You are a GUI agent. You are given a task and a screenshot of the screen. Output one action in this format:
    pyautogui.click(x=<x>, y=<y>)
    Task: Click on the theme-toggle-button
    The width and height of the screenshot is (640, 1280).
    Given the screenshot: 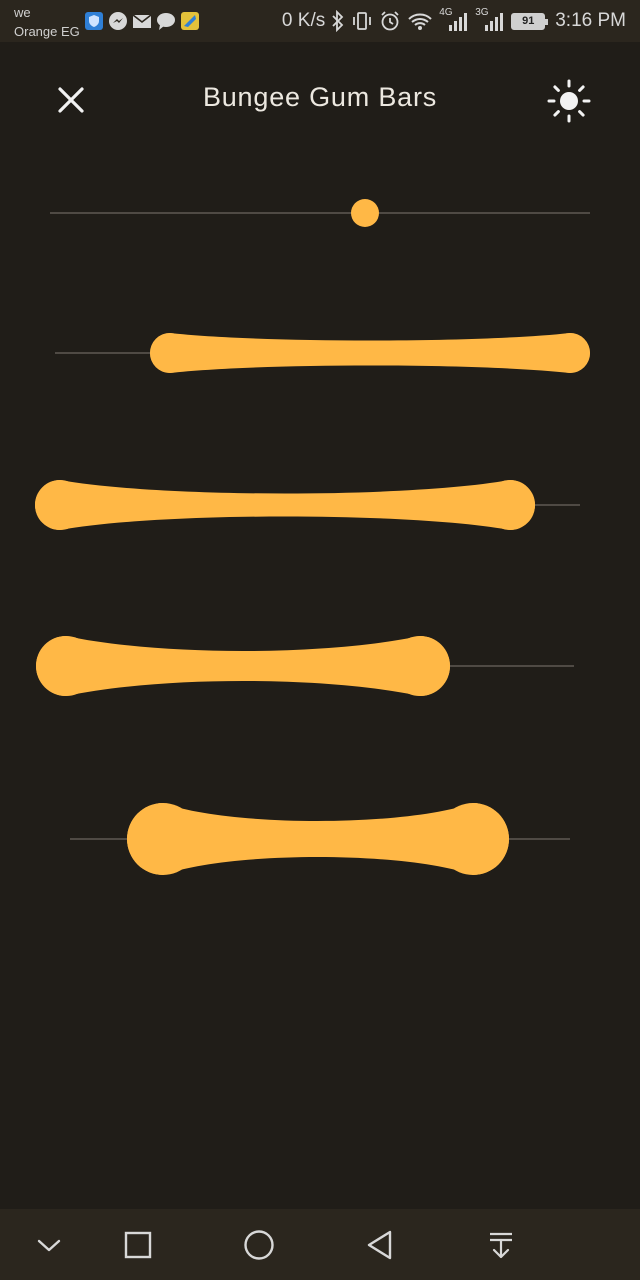 What is the action you would take?
    pyautogui.click(x=569, y=101)
    